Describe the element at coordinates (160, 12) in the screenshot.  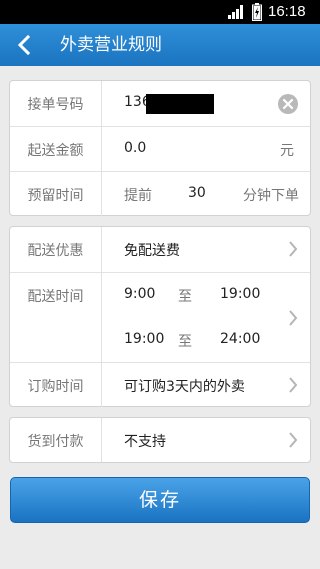
I see `status-bar: 16:18` at that location.